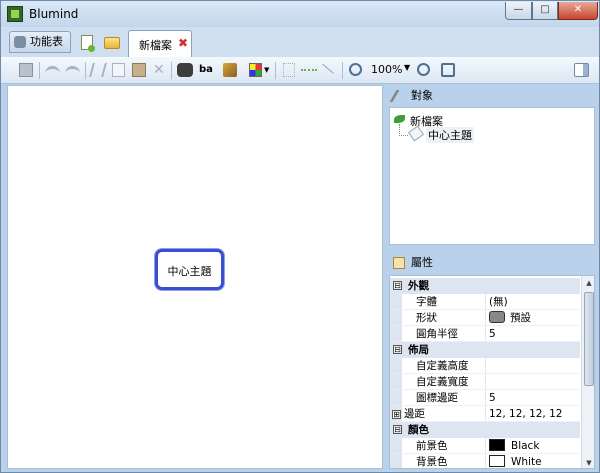 The width and height of the screenshot is (600, 473). Describe the element at coordinates (589, 339) in the screenshot. I see `scrollbar-thumb` at that location.